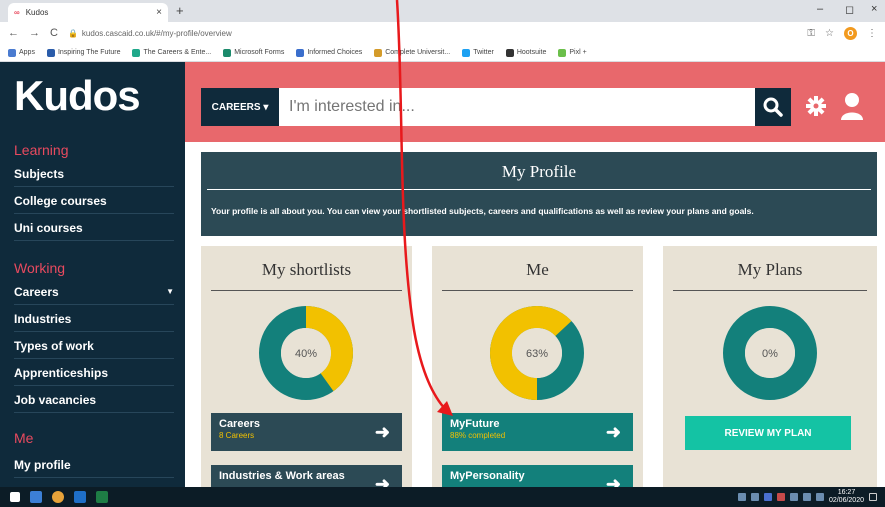 The image size is (885, 507). What do you see at coordinates (442, 497) in the screenshot?
I see `windows-taskbar: 16:27 02/06/2020` at bounding box center [442, 497].